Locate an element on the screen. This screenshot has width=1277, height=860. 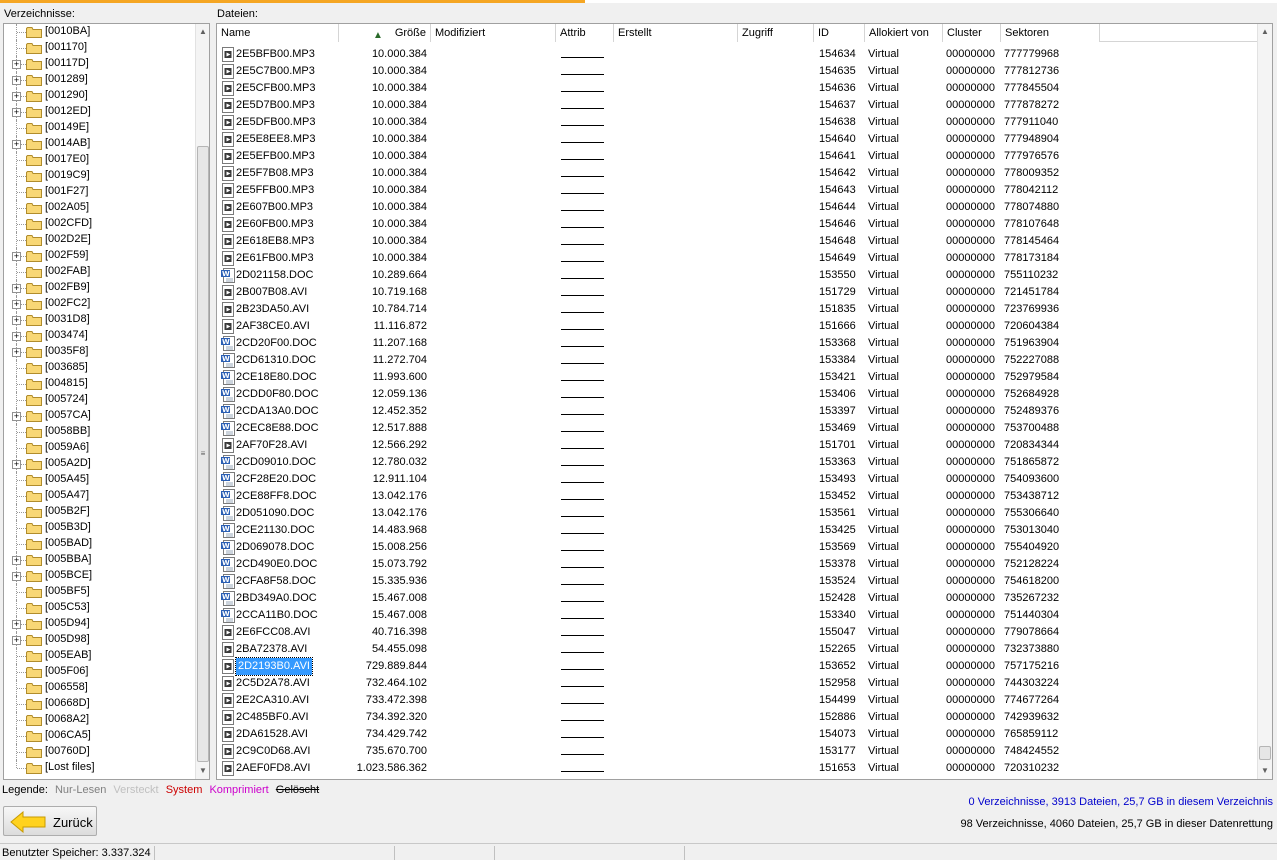
tree-item: [0059A6] is located at coordinates (99, 448).